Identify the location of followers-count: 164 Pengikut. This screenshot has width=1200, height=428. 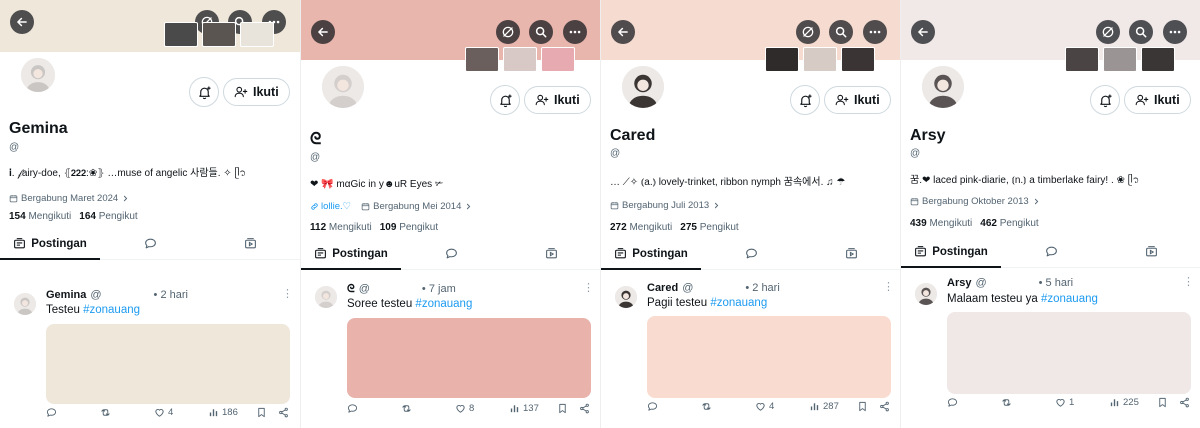
(108, 216).